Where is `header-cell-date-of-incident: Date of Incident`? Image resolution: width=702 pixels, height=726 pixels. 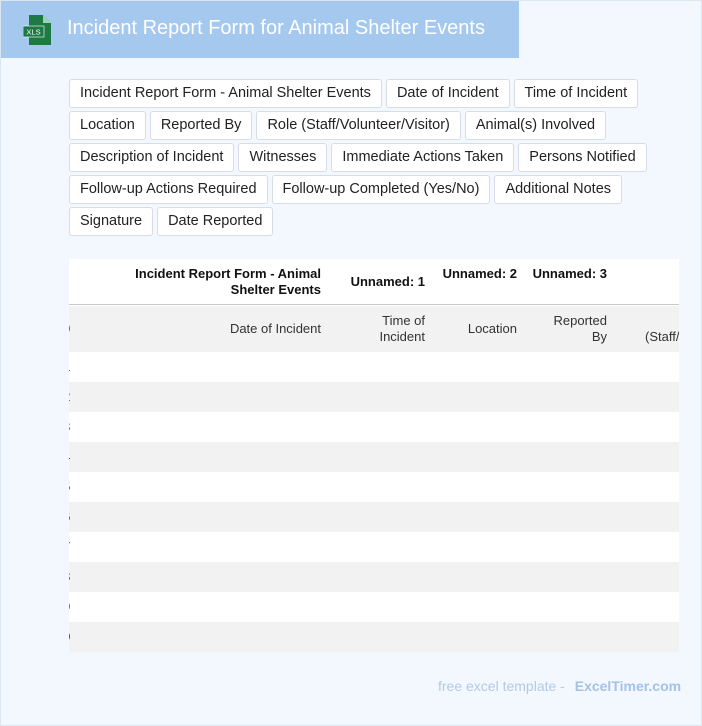 header-cell-date-of-incident: Date of Incident is located at coordinates (275, 328).